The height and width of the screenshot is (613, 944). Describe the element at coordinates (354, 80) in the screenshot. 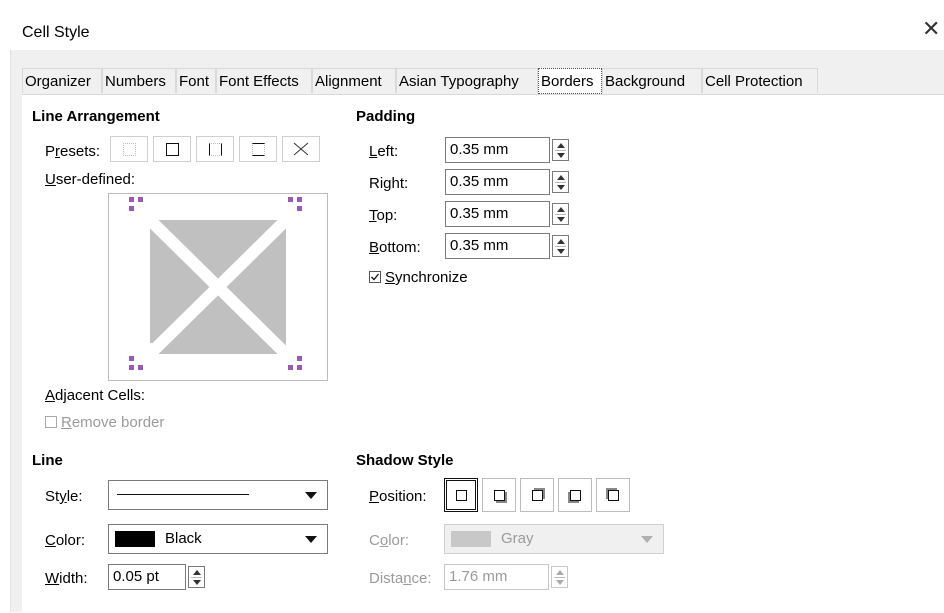

I see `tab-alignment: Alignment` at that location.